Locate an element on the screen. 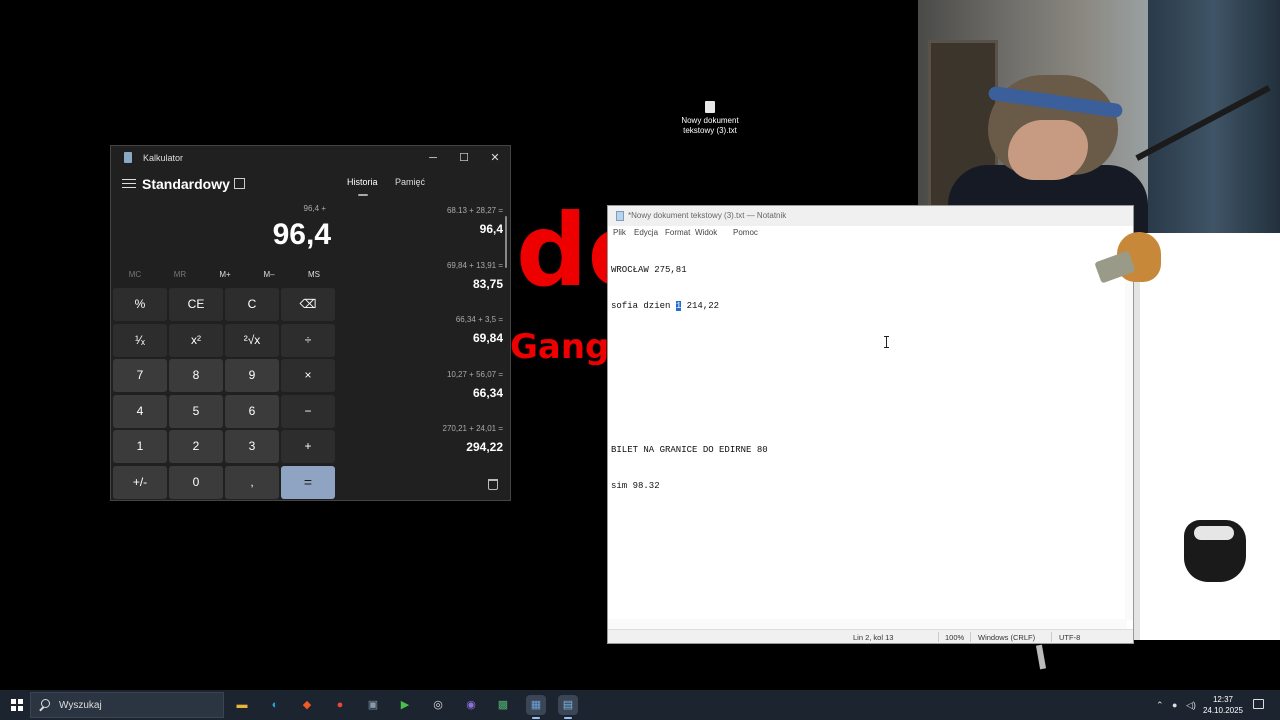  app-purple-icon: ◉ is located at coordinates (471, 705).